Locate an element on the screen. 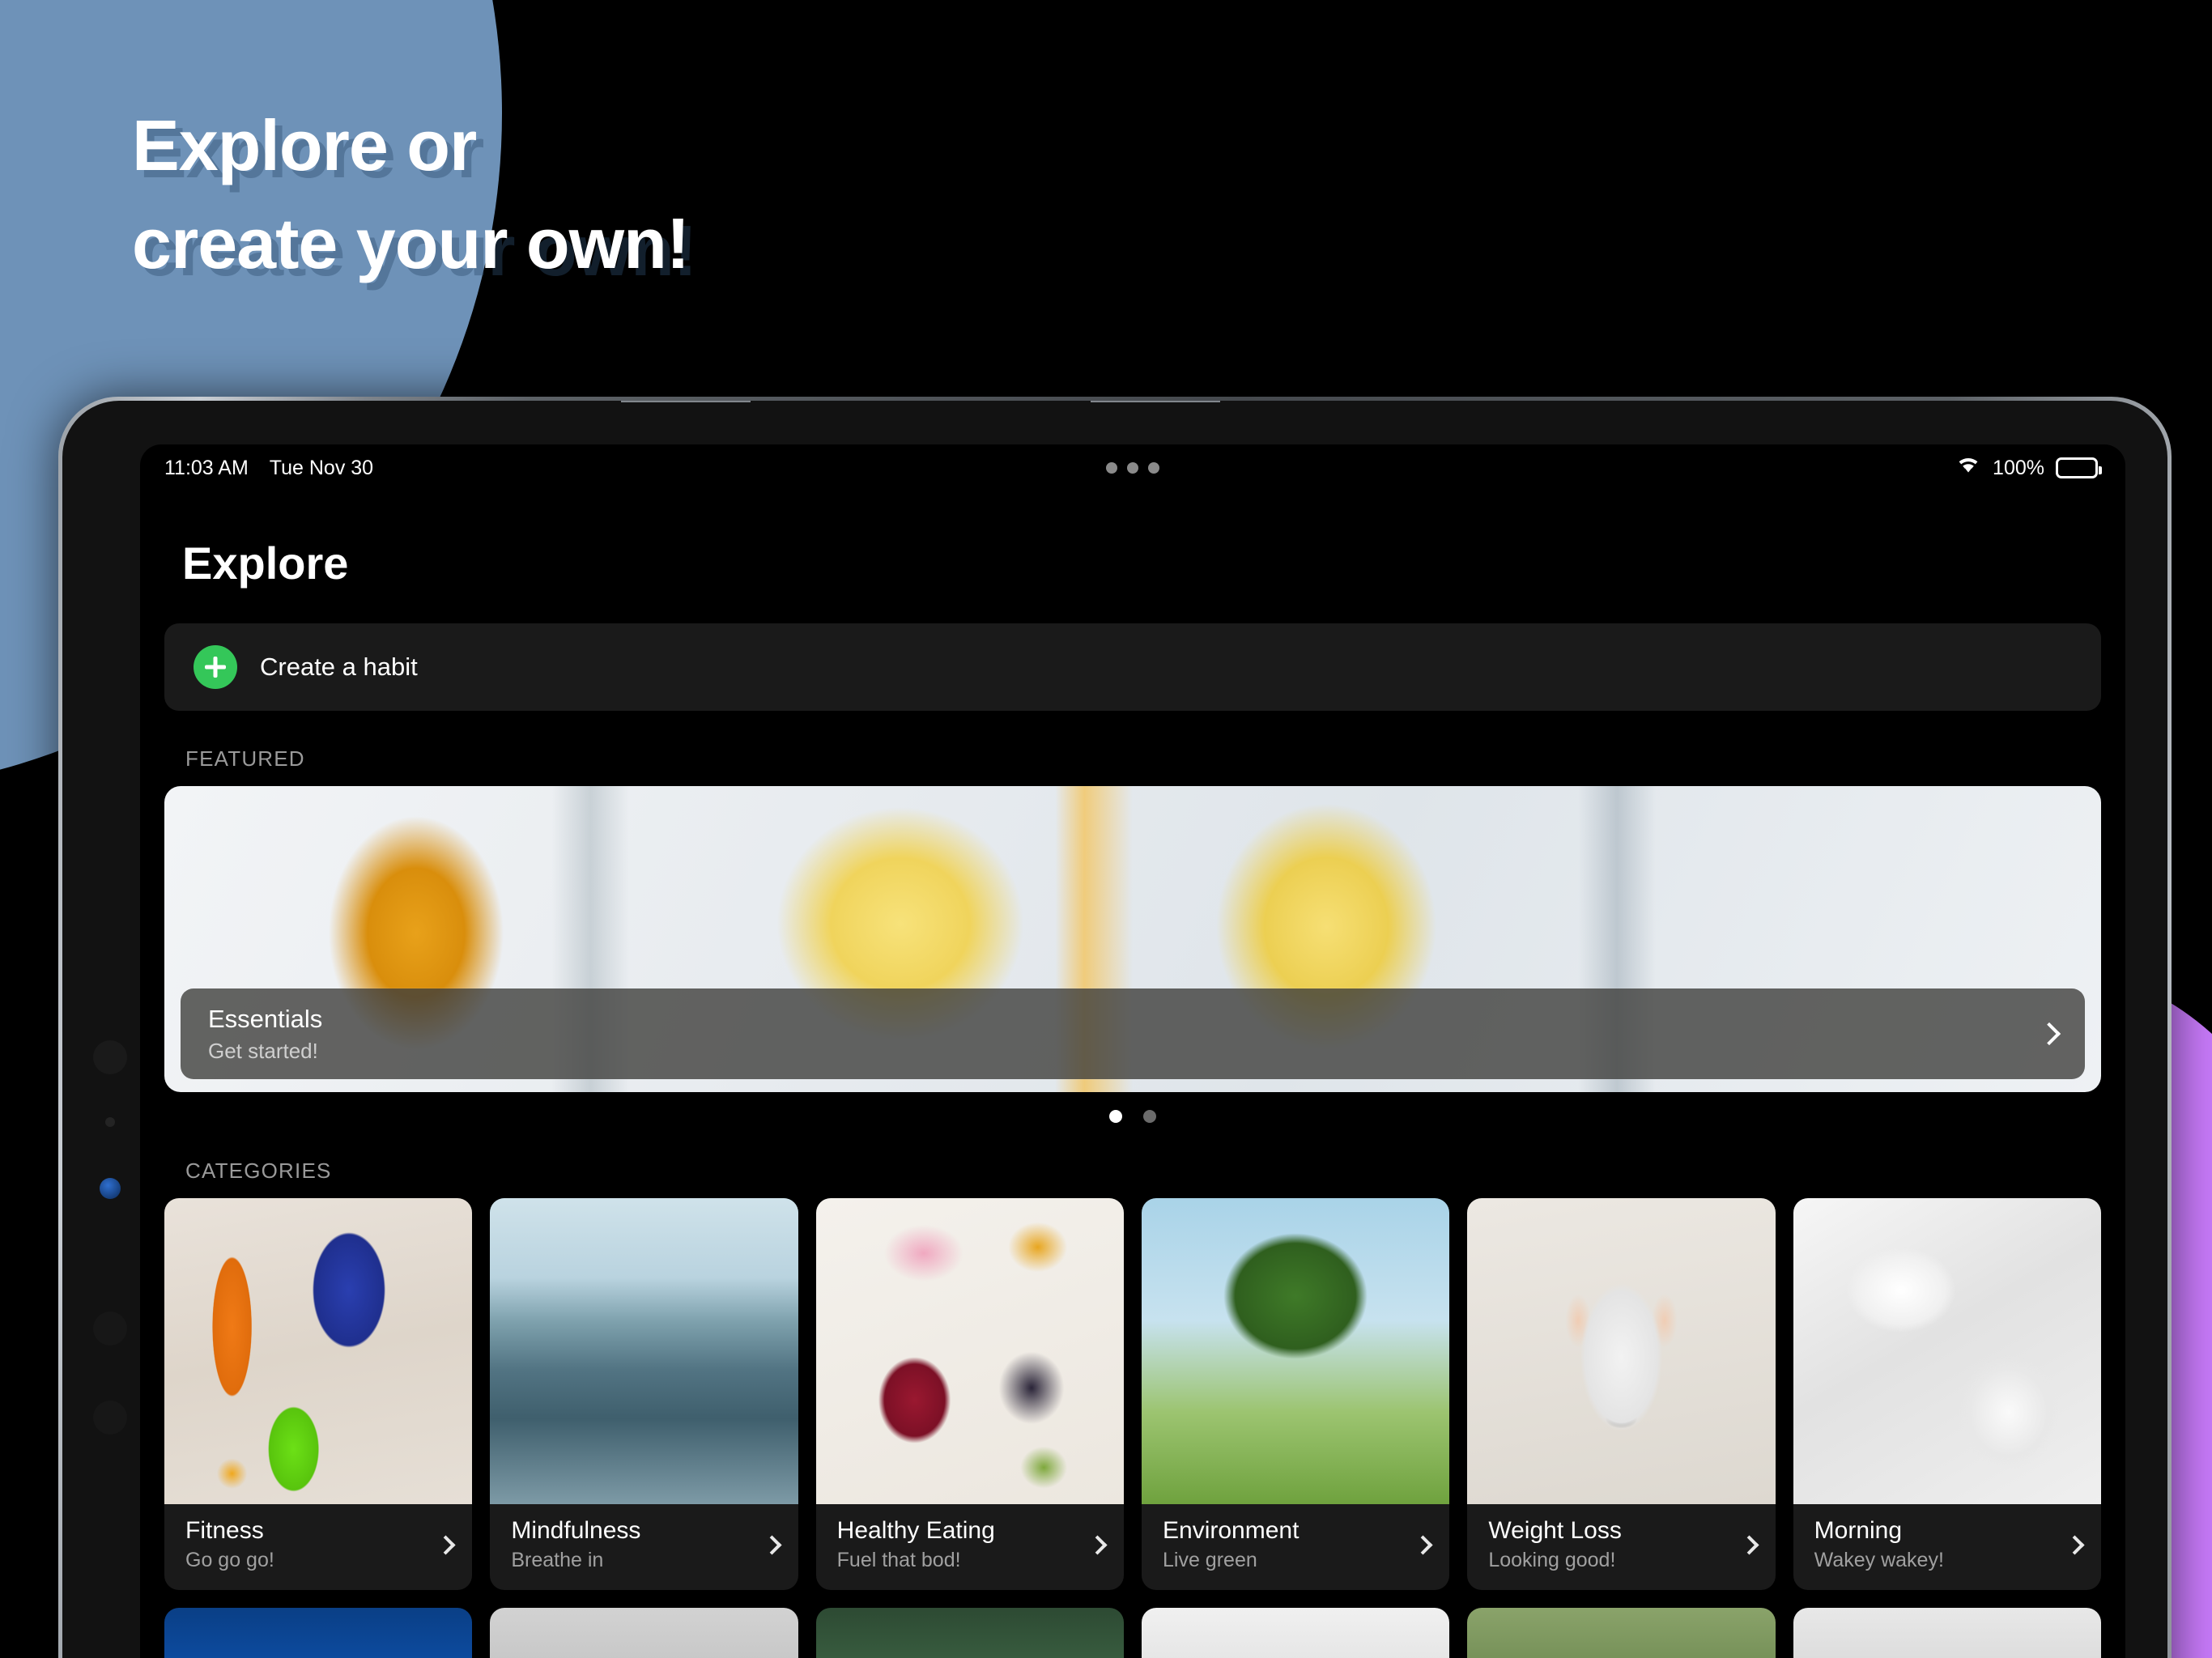  multitask-handle-icon is located at coordinates (1132, 468).